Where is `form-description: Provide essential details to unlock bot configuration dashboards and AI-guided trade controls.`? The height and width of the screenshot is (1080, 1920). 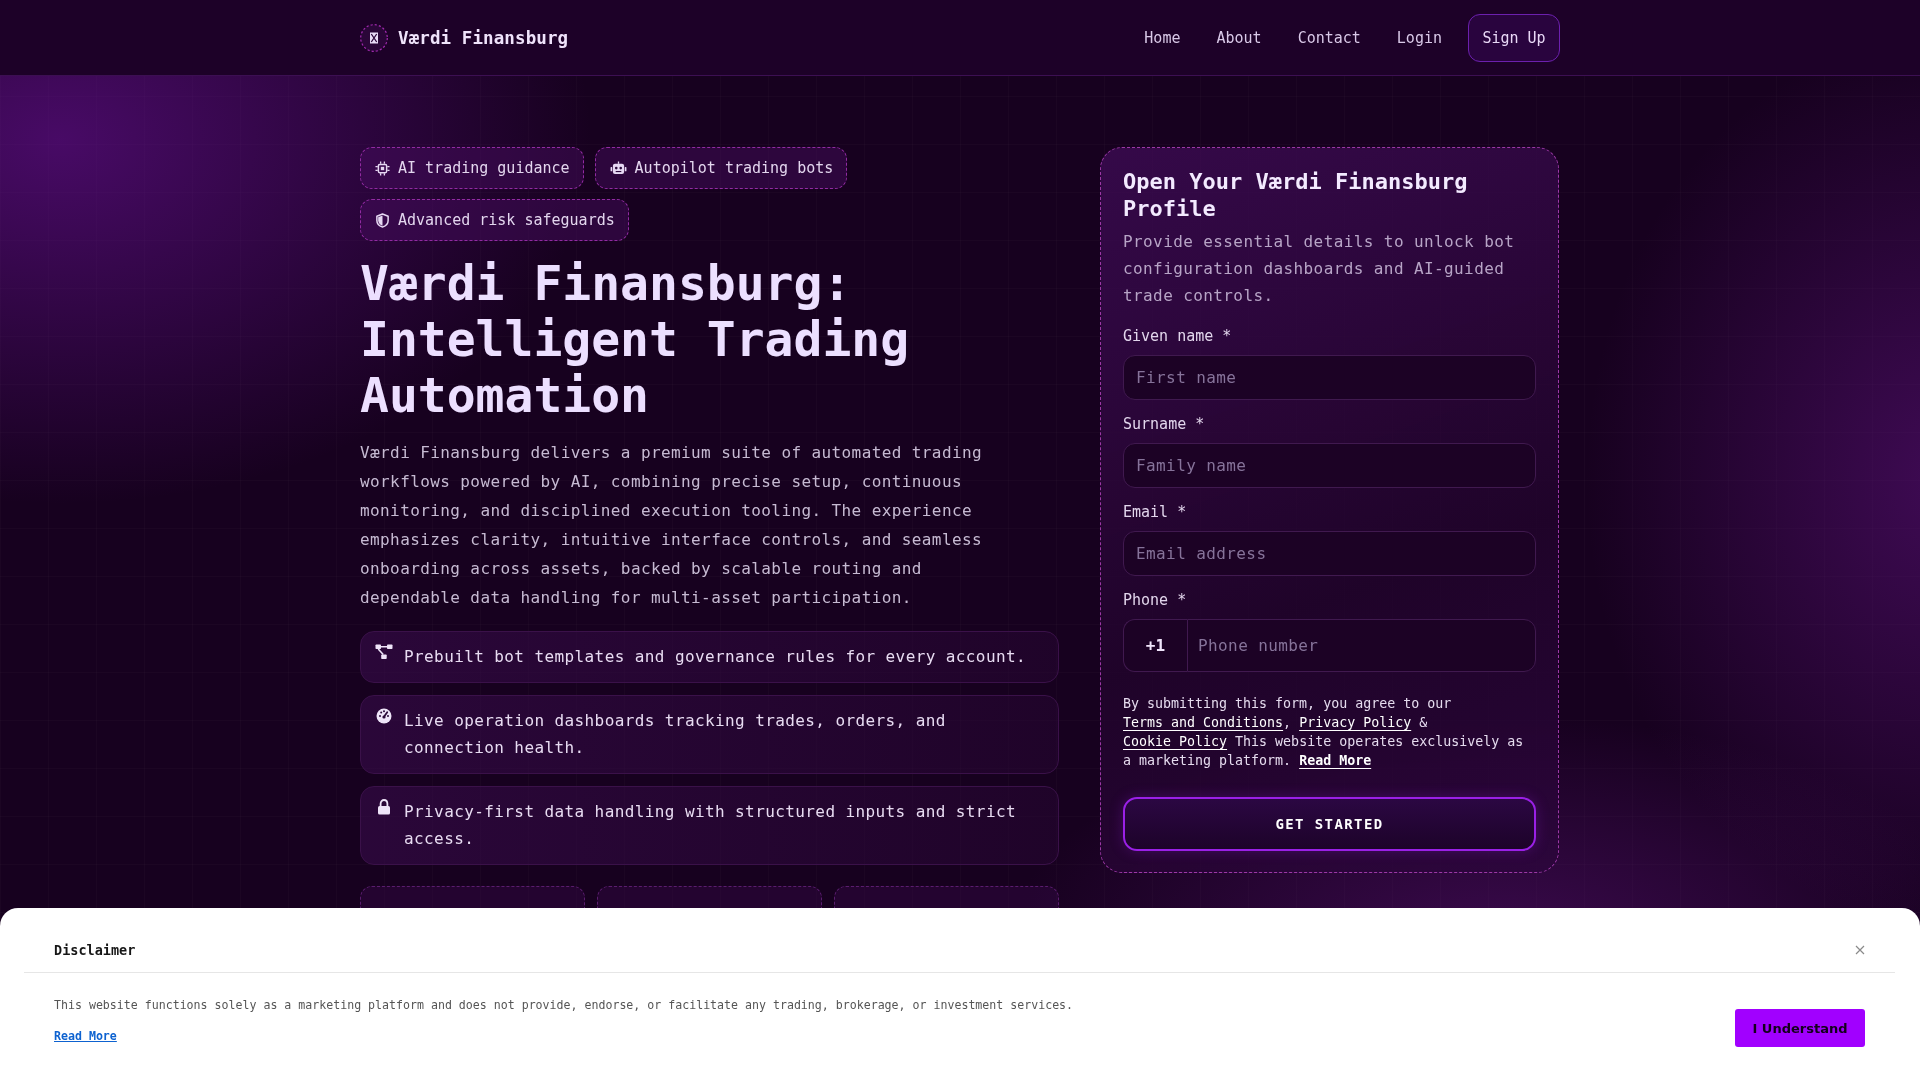 form-description: Provide essential details to unlock bot configuration dashboards and AI-guided trade controls. is located at coordinates (1319, 269).